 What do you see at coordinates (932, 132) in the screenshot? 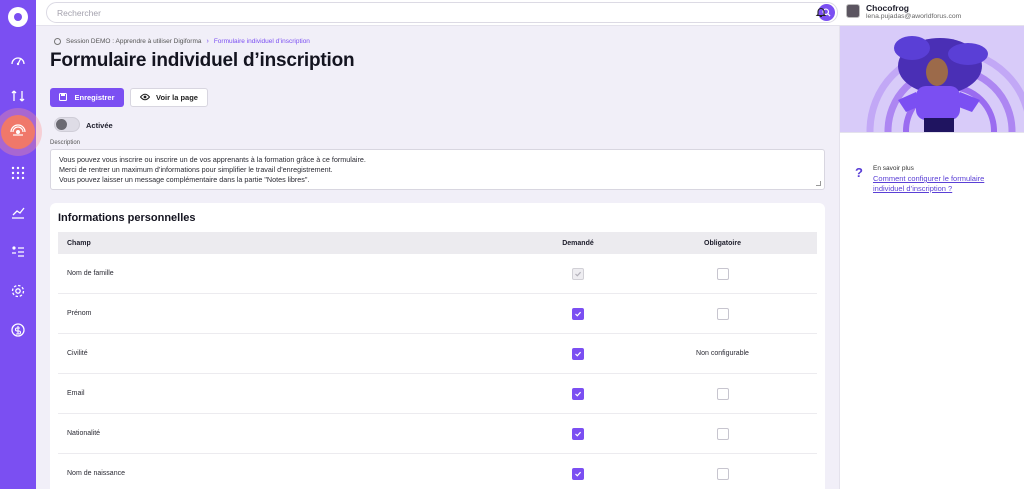
I see `panel-divider` at bounding box center [932, 132].